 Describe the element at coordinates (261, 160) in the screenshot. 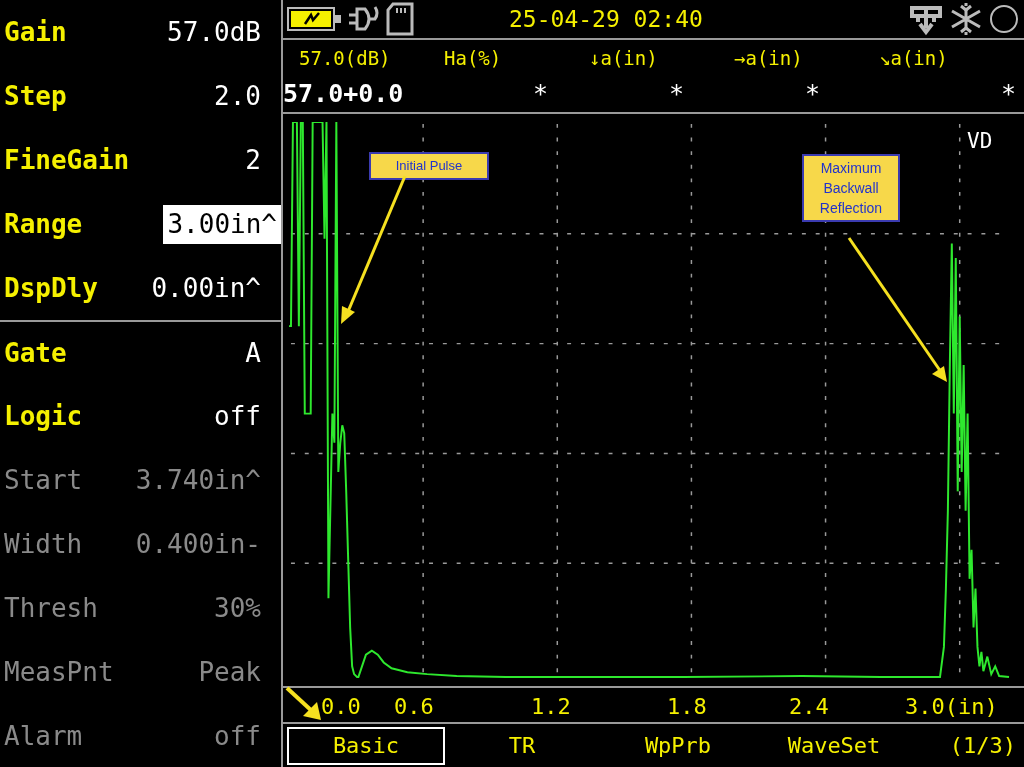

I see `parameter-value: 2` at that location.